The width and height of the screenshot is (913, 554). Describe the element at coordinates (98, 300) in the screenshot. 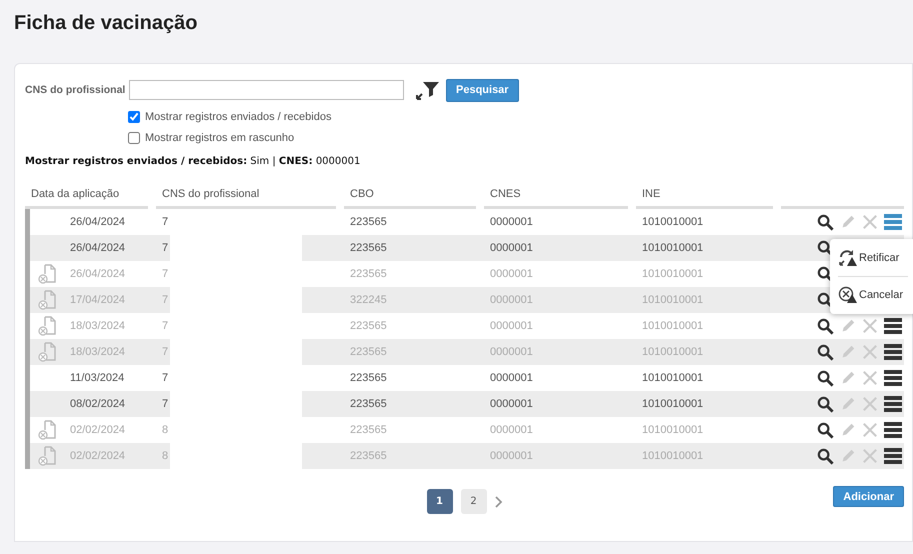

I see `table-cell: 17/04/2024` at that location.